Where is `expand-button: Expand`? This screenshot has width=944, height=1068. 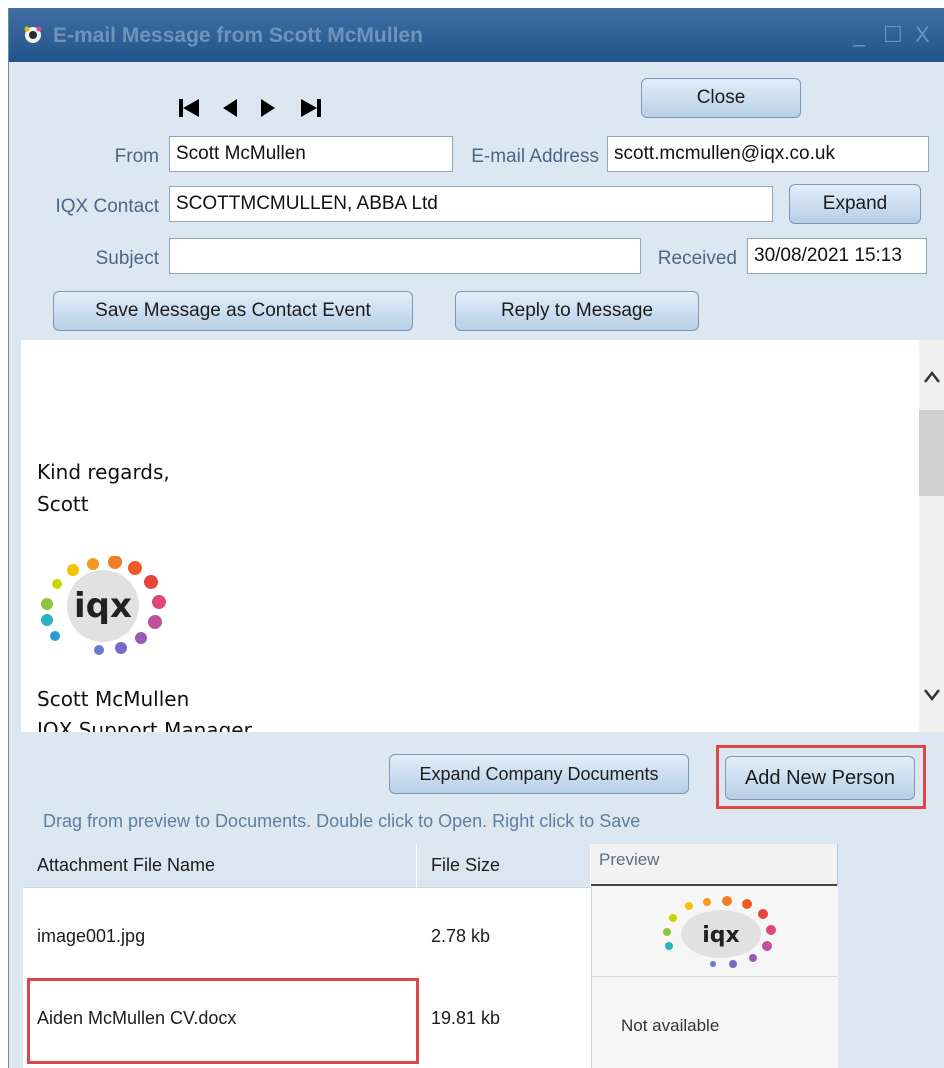 expand-button: Expand is located at coordinates (855, 204).